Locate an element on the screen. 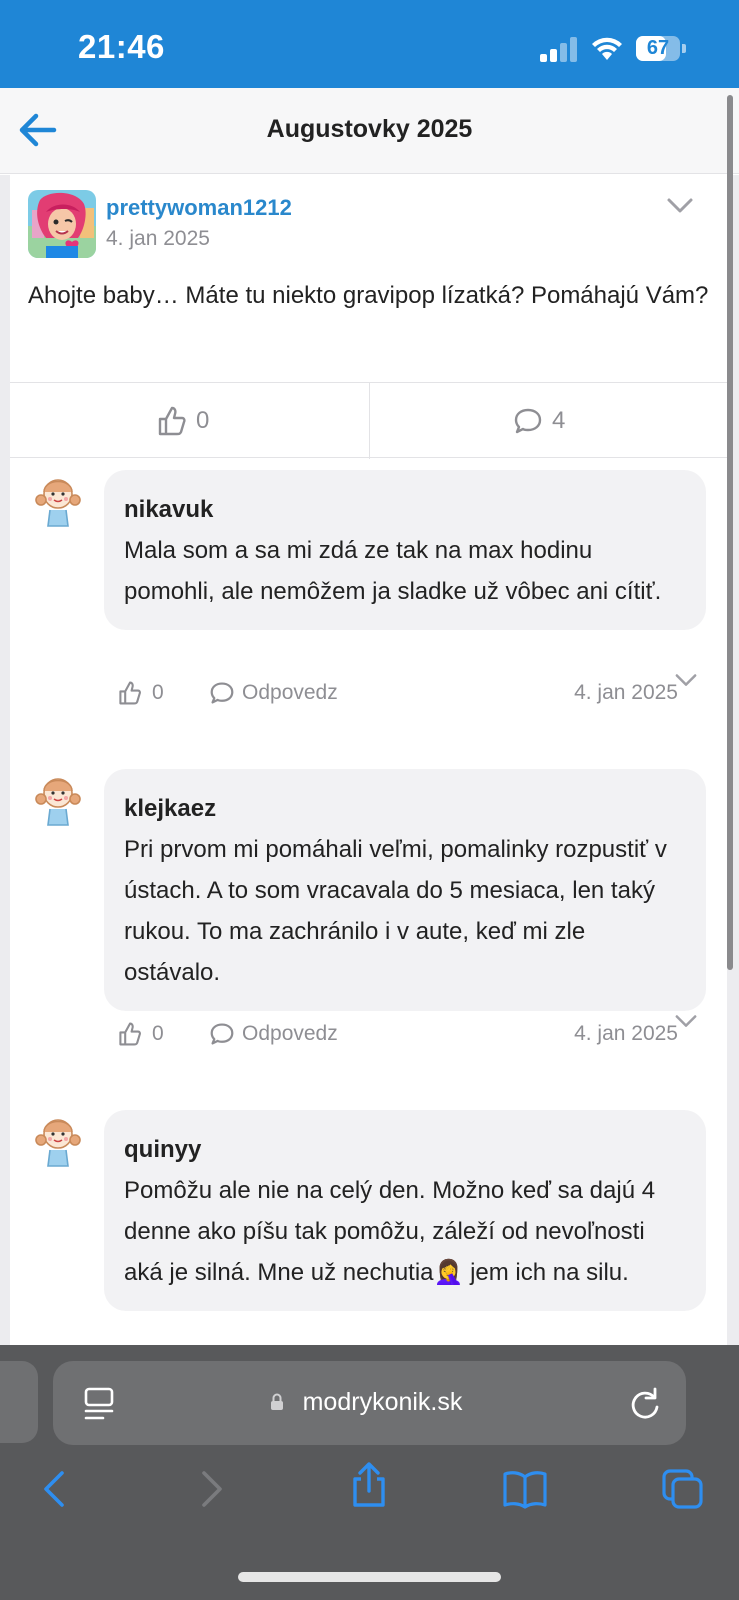  battery-icon: 67 is located at coordinates (661, 48).